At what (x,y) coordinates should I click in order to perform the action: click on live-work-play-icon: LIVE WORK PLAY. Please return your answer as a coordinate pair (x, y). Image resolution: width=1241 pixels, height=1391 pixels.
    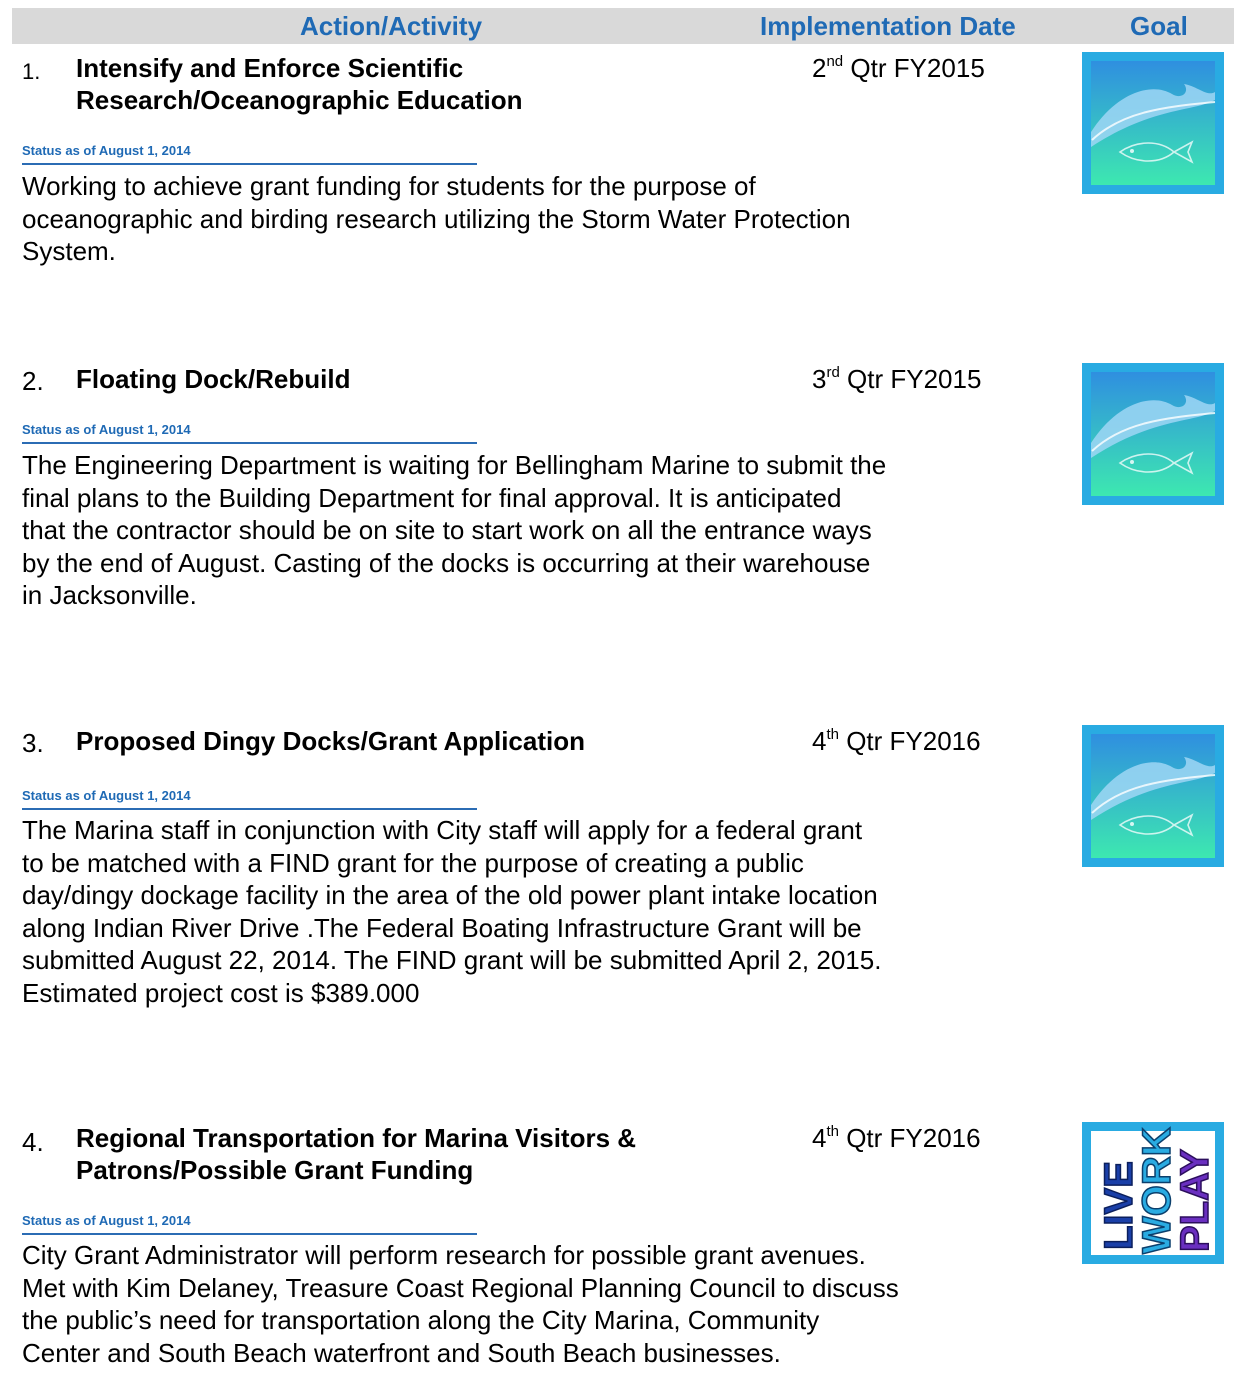
    Looking at the image, I should click on (1153, 1193).